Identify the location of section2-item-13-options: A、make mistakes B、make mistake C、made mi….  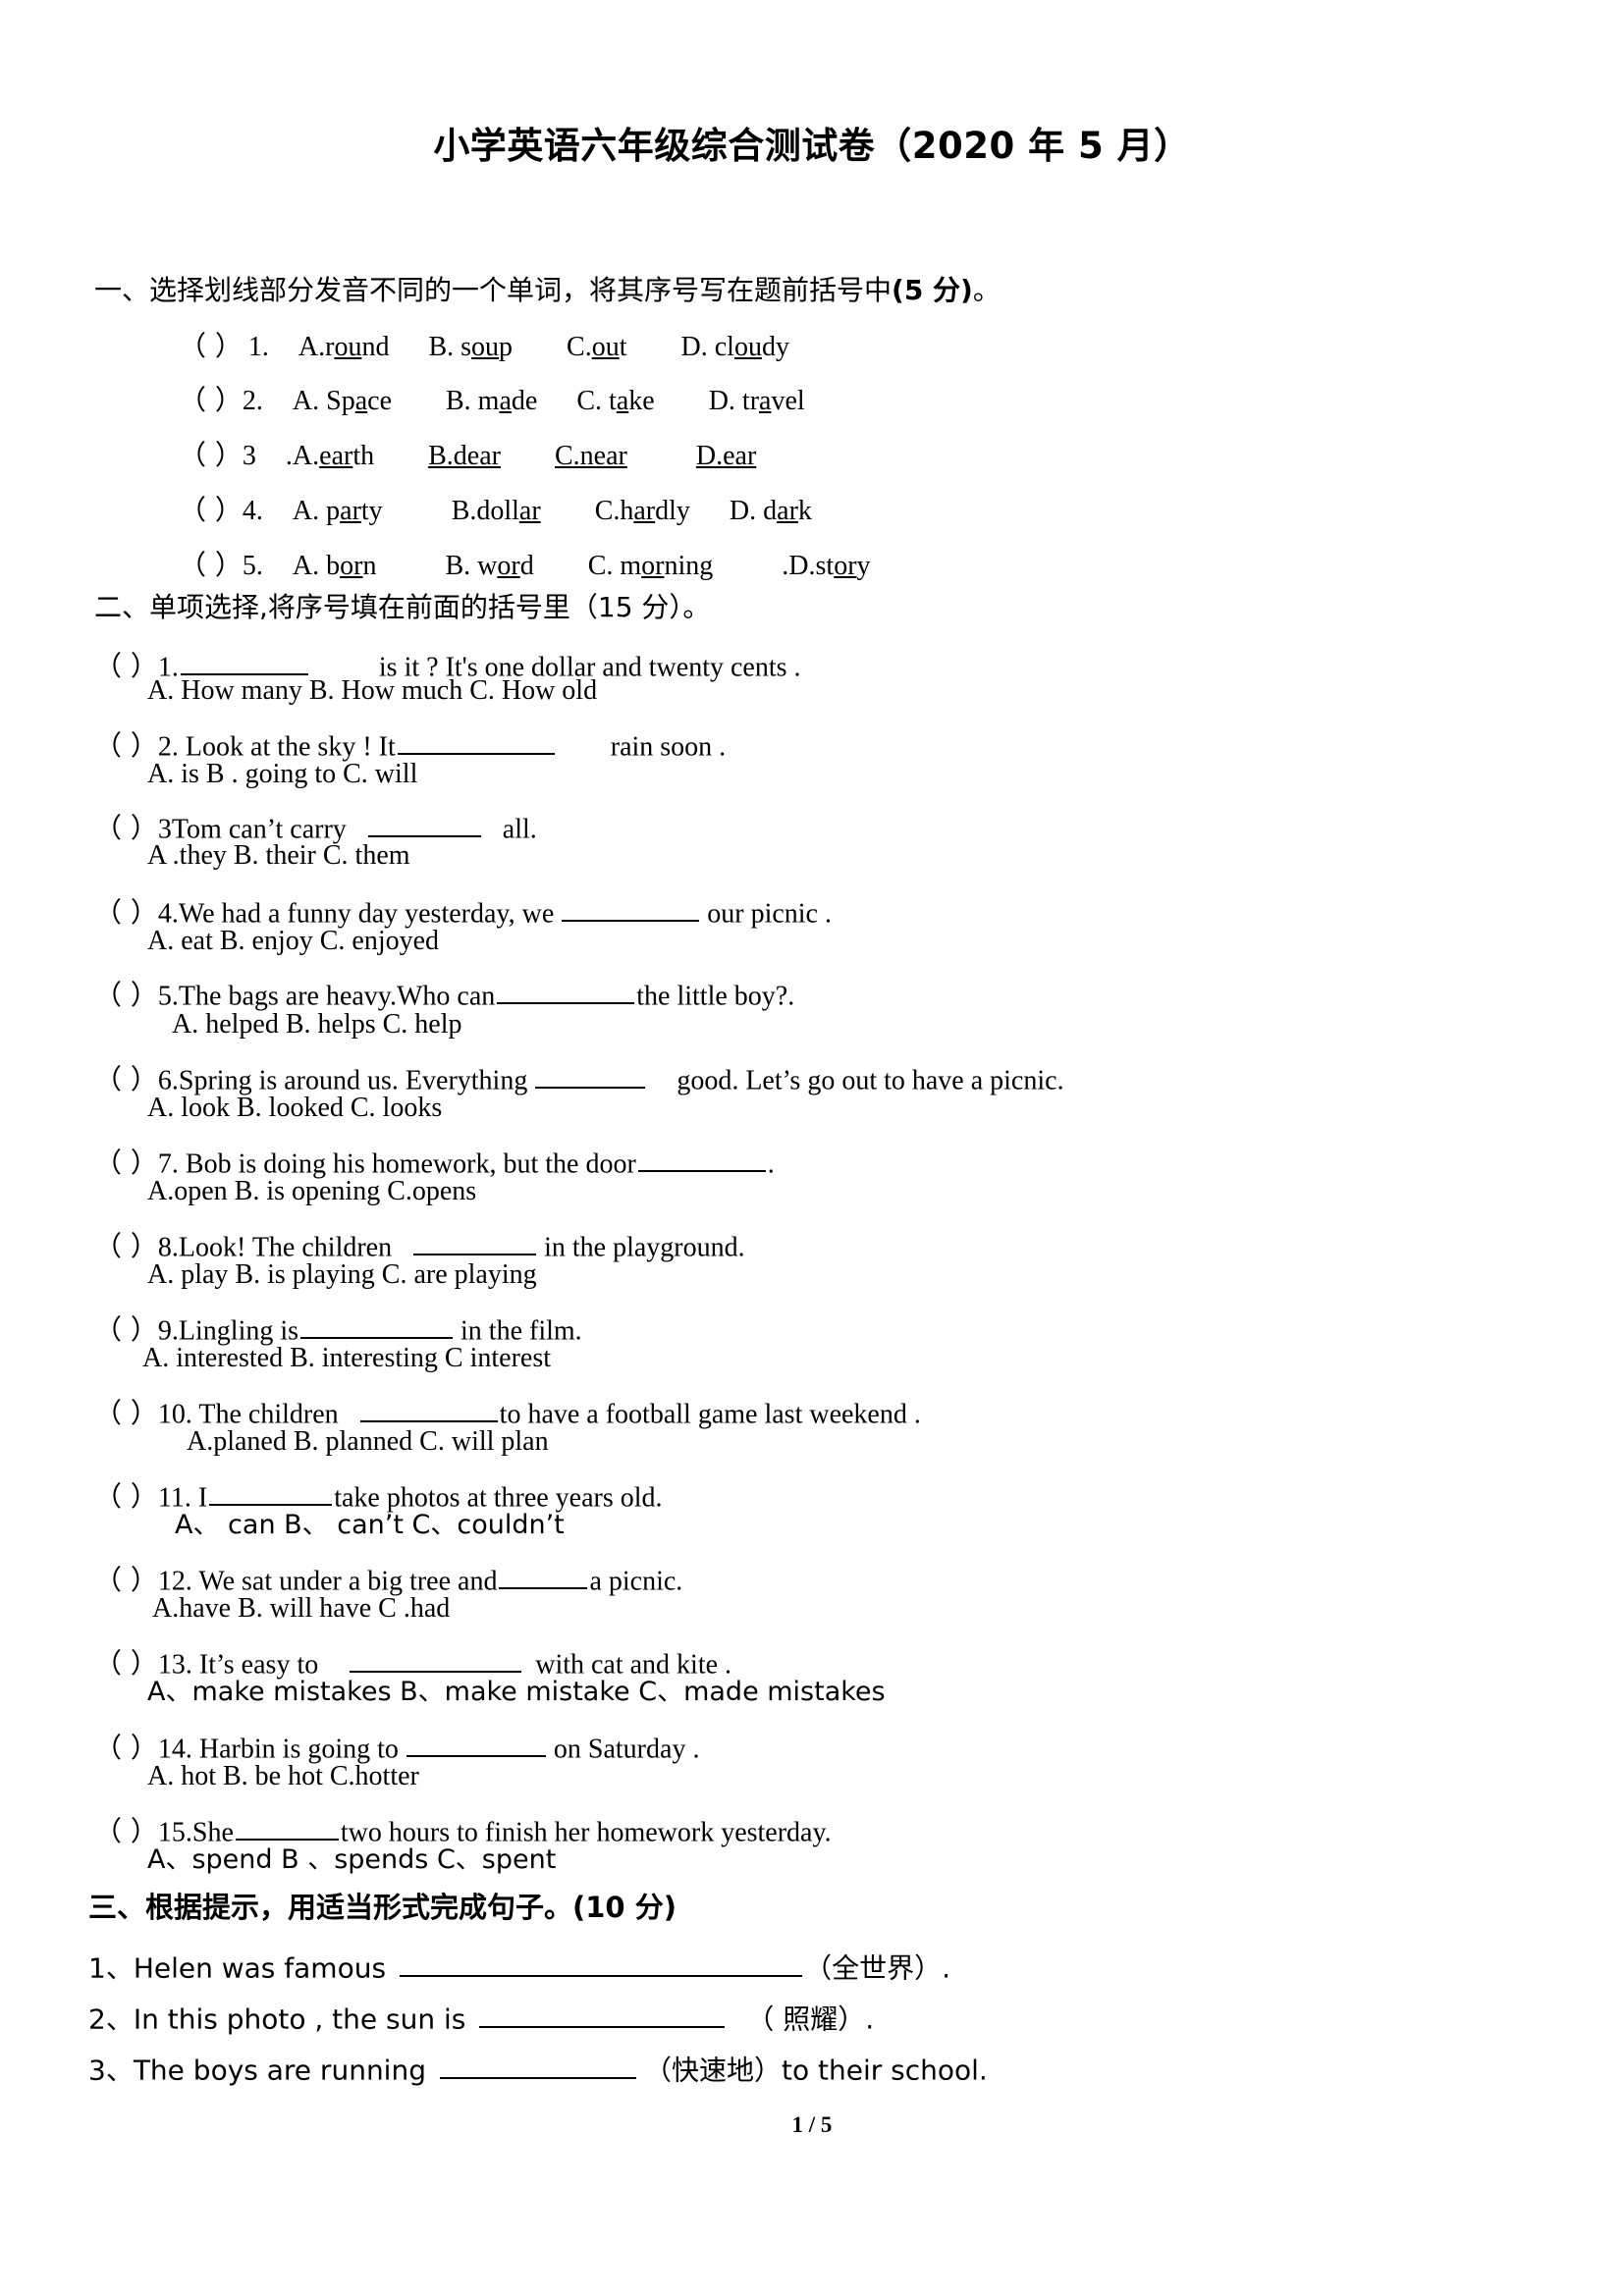
(516, 1692).